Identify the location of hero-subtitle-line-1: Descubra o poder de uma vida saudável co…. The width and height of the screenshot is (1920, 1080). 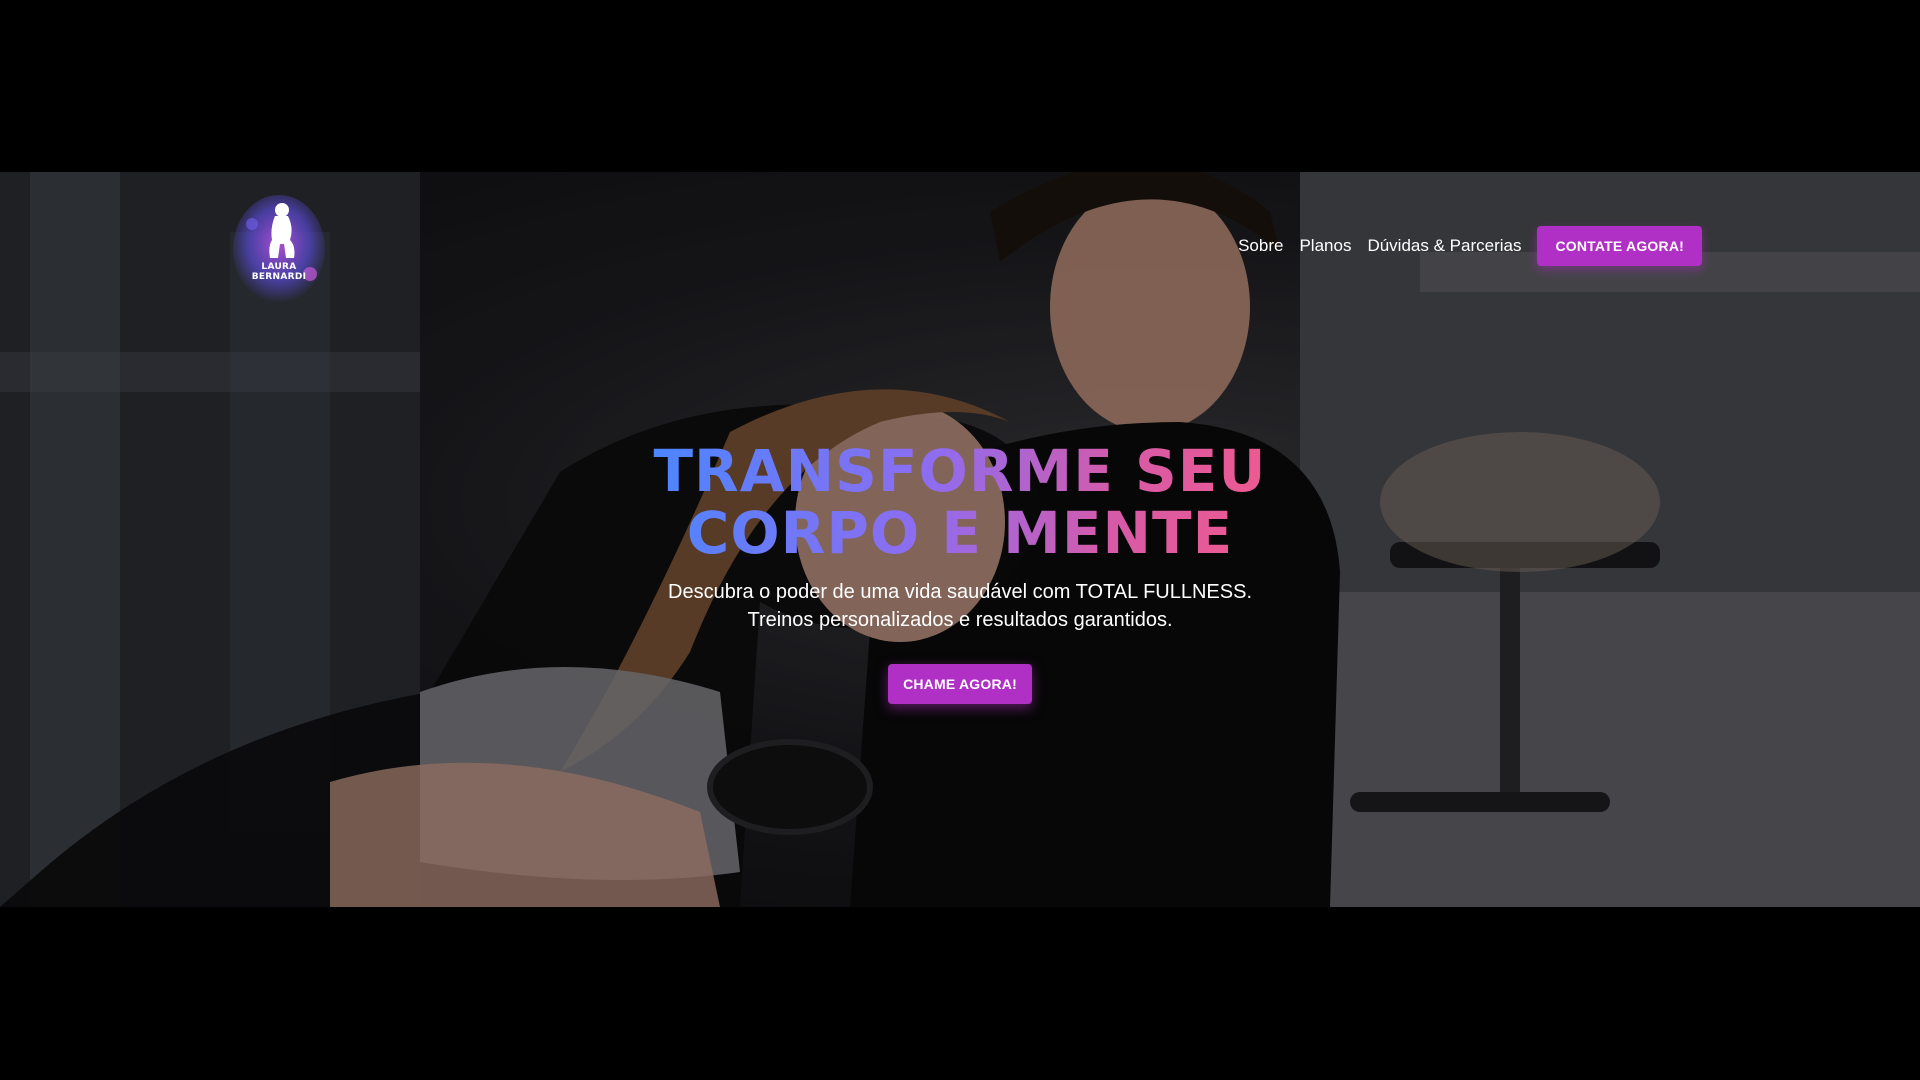
(960, 592).